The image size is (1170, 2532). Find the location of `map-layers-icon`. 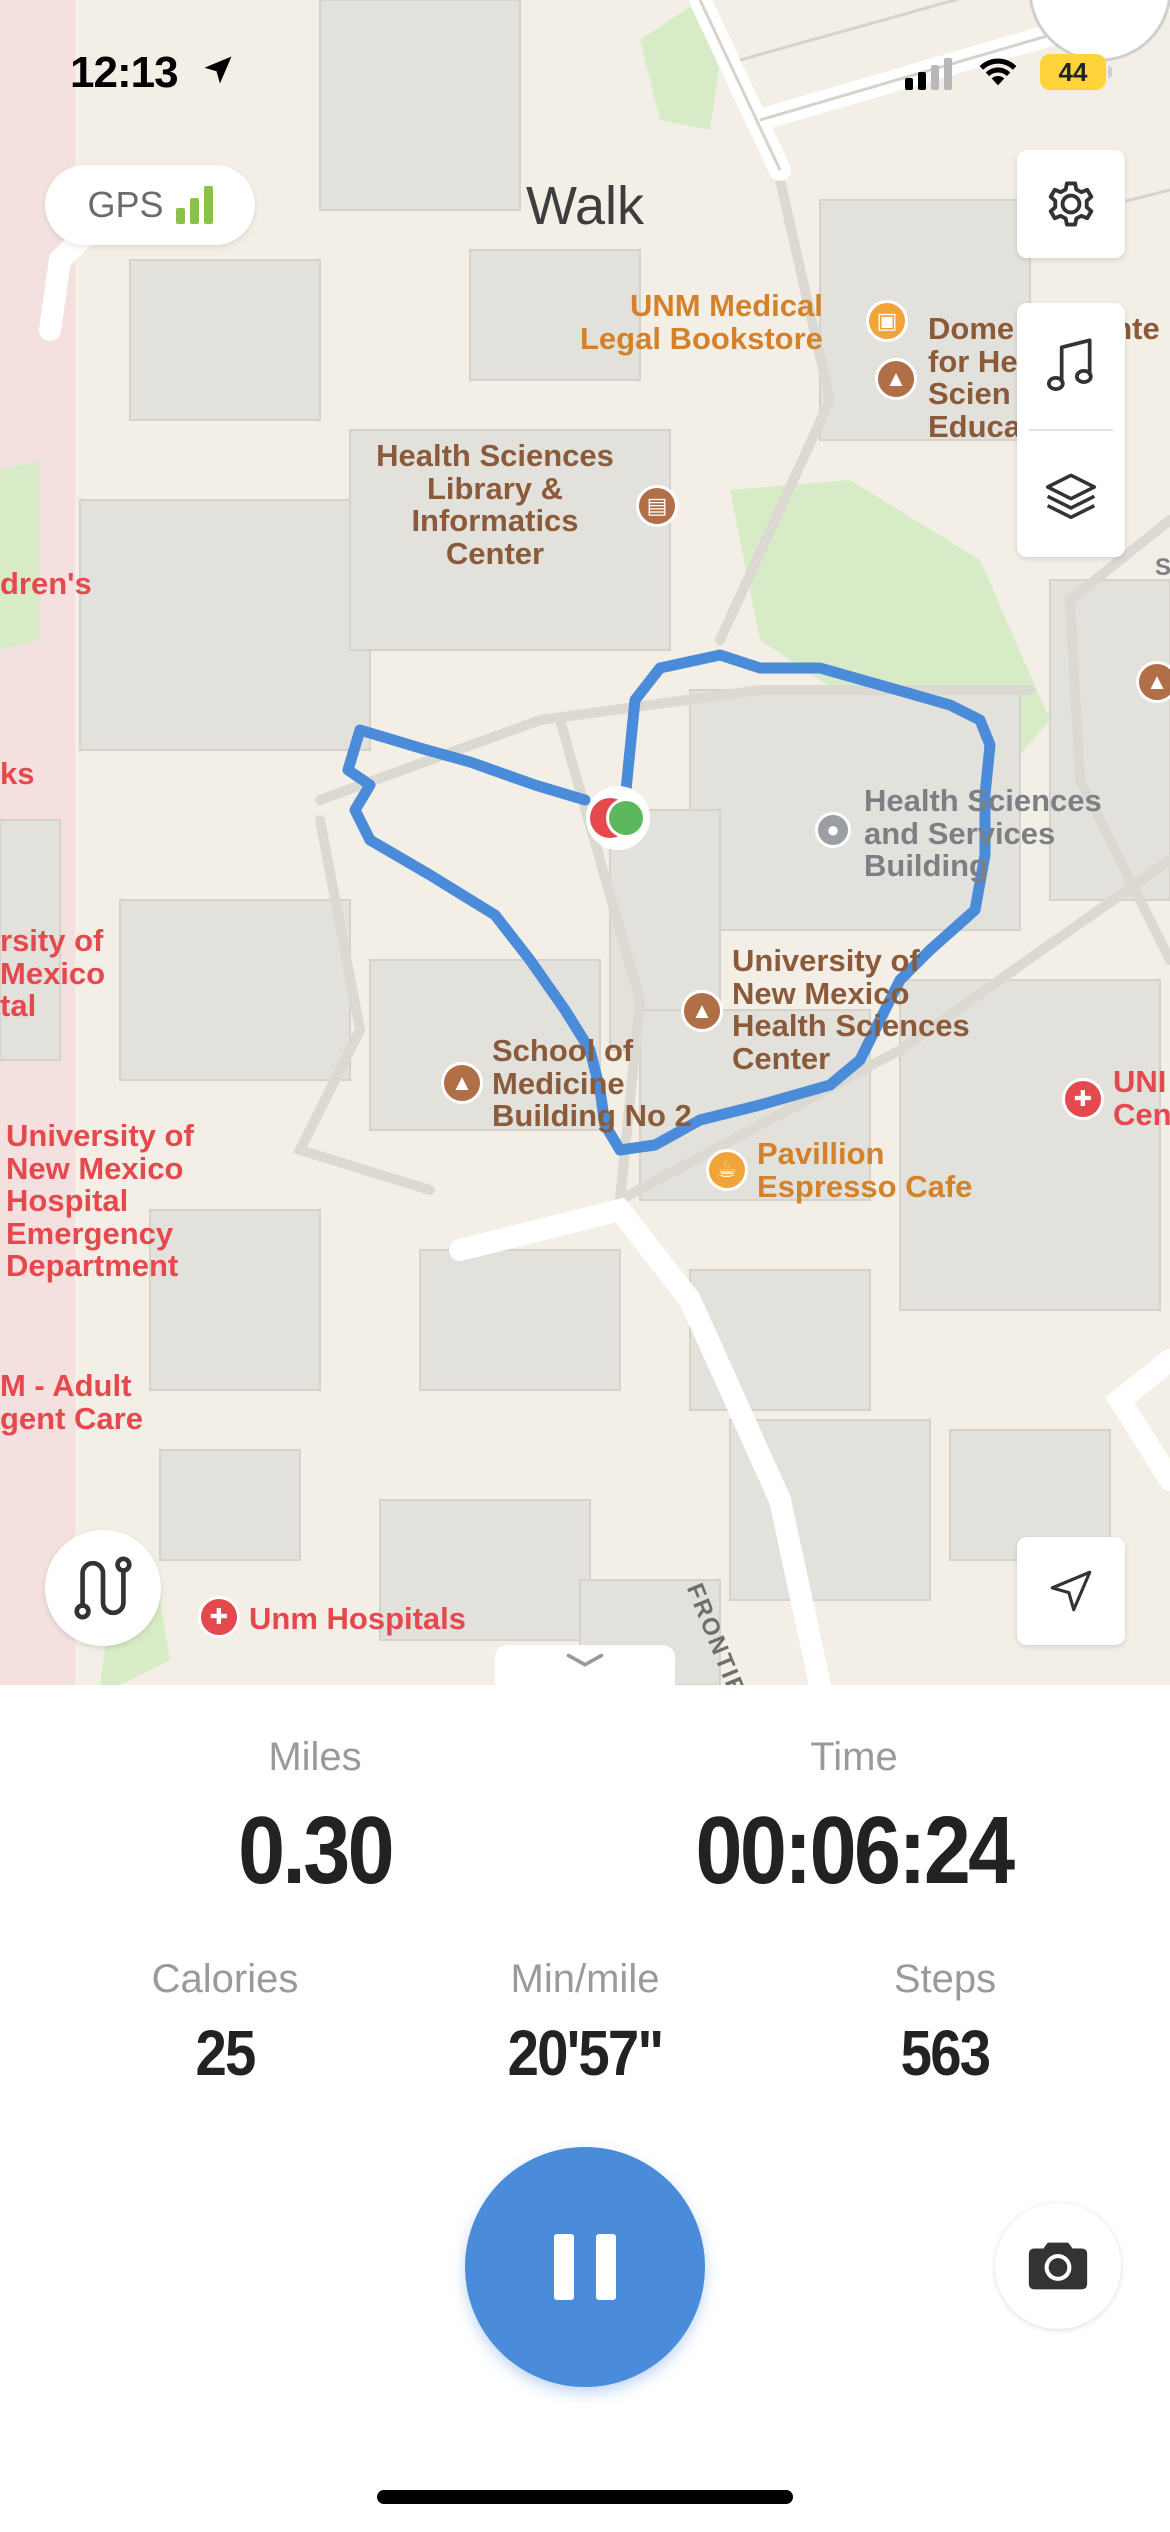

map-layers-icon is located at coordinates (1071, 496).